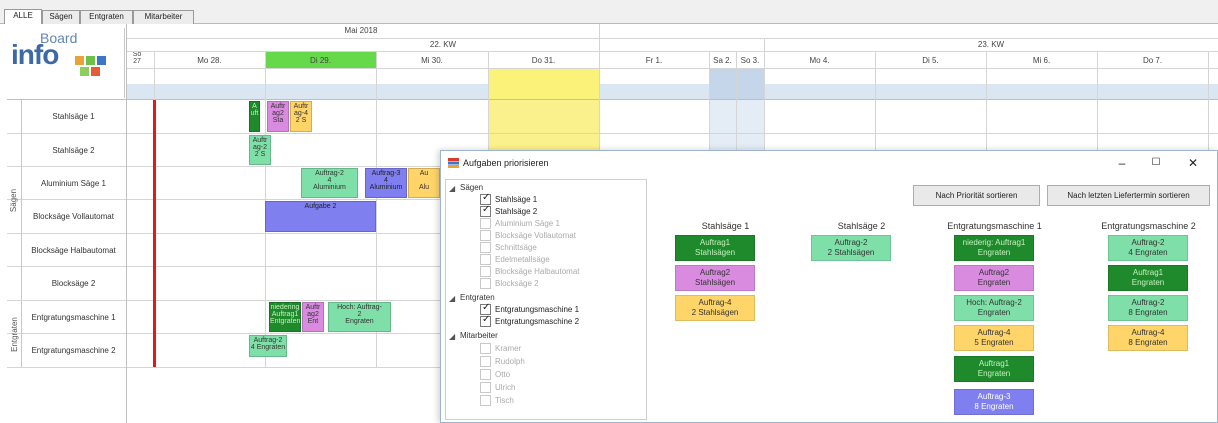 This screenshot has width=1218, height=423. I want to click on tree-item-label: Otto, so click(503, 374).